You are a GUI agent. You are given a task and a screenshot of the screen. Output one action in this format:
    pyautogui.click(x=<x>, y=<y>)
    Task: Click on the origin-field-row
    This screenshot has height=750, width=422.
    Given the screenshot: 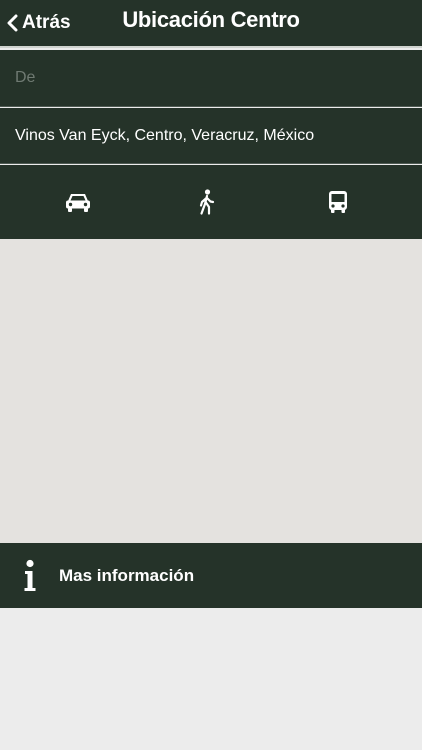 What is the action you would take?
    pyautogui.click(x=211, y=78)
    